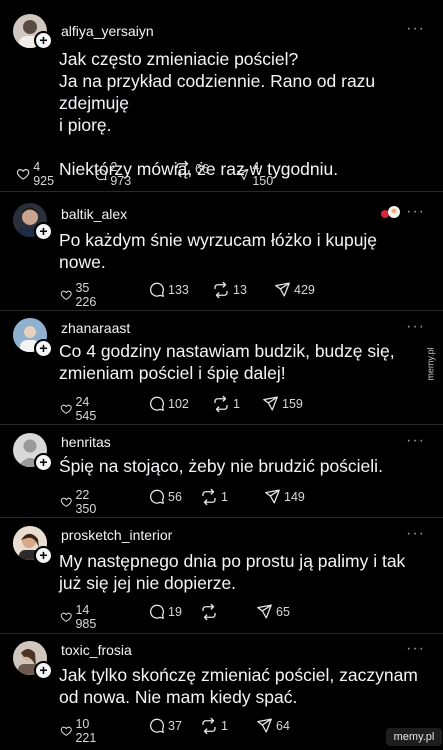 The image size is (443, 750). What do you see at coordinates (202, 169) in the screenshot?
I see `repost-count: 66` at bounding box center [202, 169].